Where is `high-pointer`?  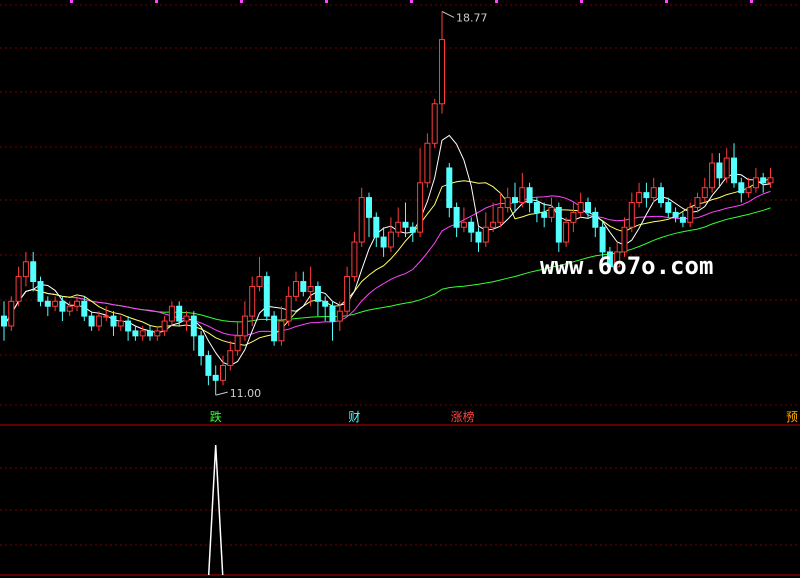 high-pointer is located at coordinates (448, 14).